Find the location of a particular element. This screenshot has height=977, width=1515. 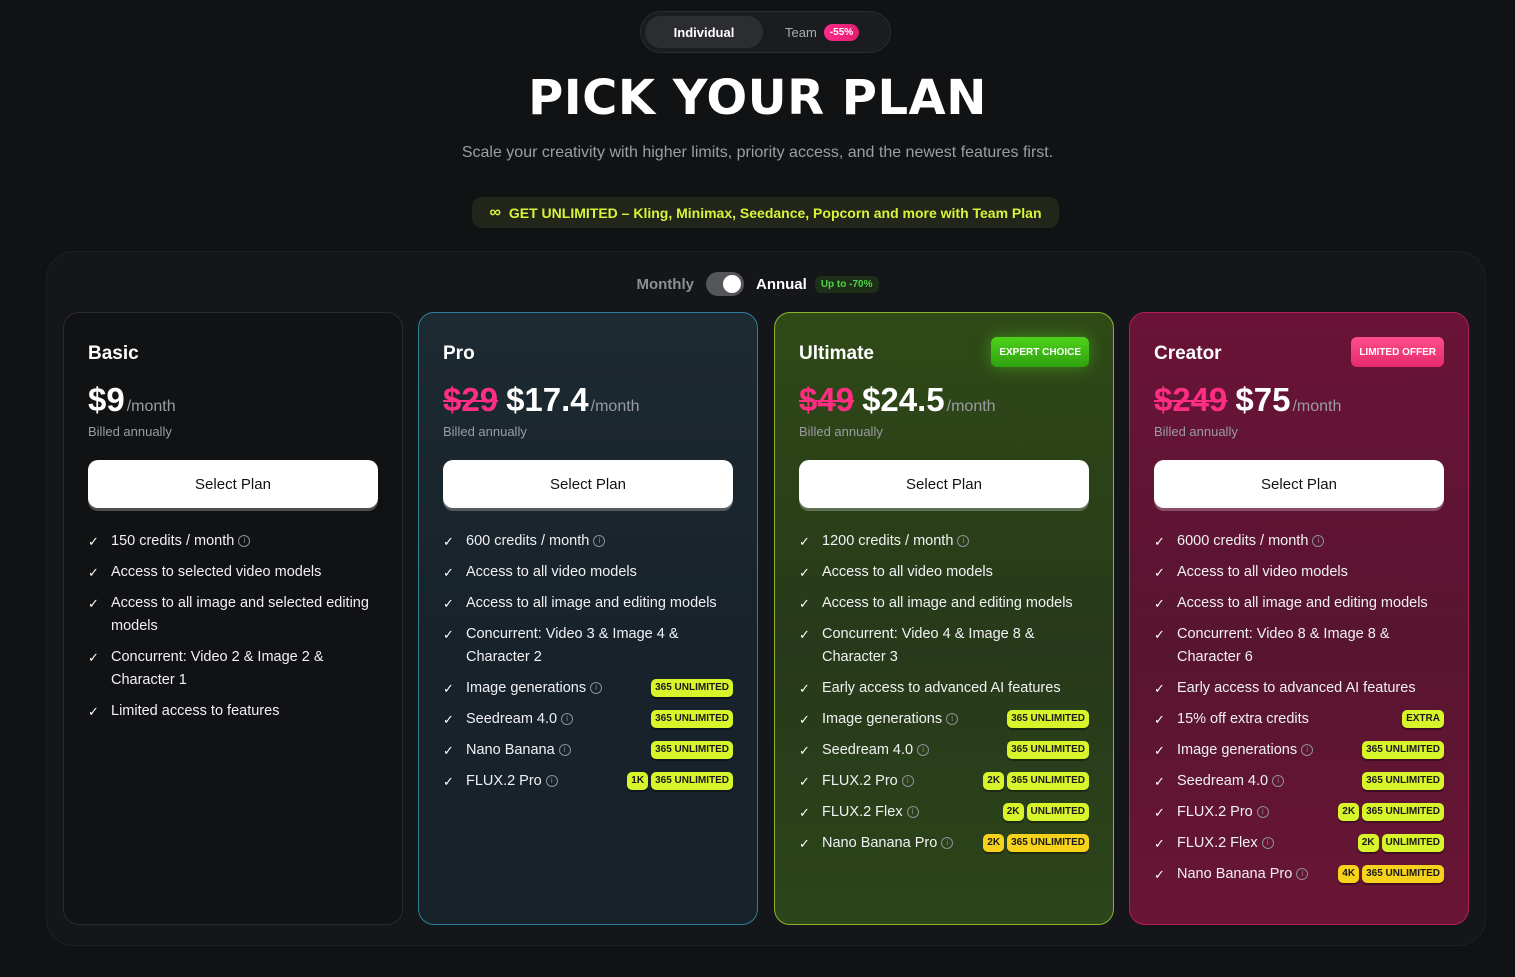

feature-text-wrap: Access to all video models is located at coordinates (599, 572).